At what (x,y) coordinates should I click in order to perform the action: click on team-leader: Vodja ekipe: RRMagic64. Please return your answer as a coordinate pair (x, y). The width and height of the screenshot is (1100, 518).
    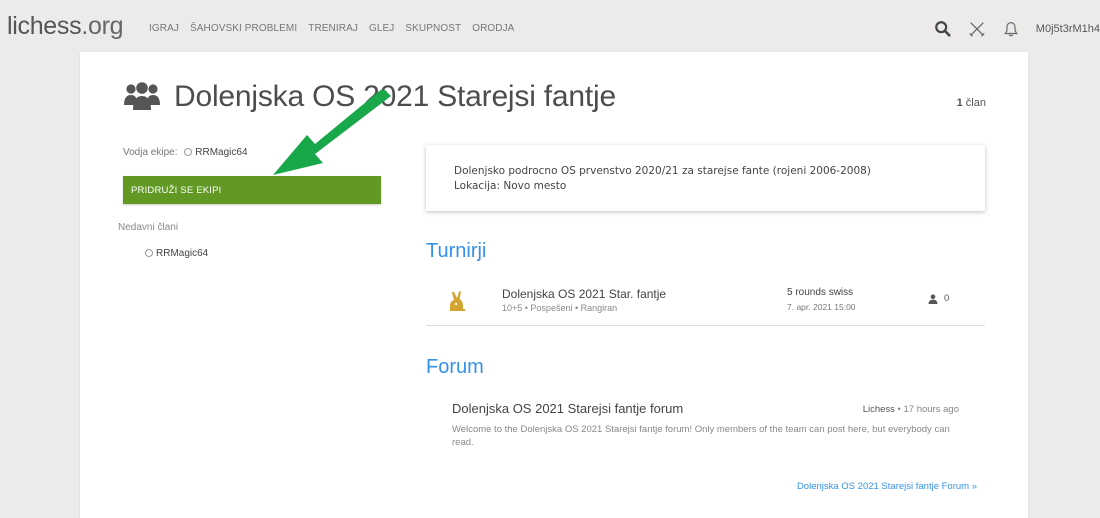
    Looking at the image, I should click on (185, 152).